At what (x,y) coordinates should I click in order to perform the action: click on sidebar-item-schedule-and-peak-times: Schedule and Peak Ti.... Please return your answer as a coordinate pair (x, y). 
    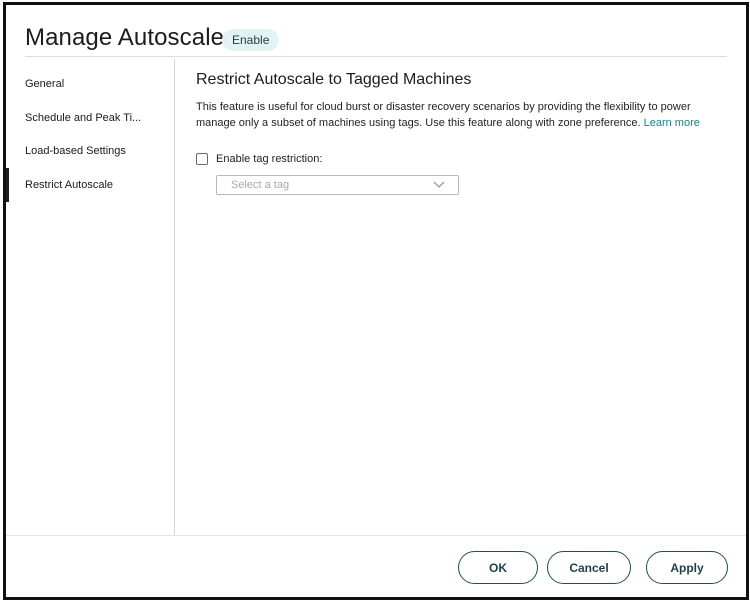
    Looking at the image, I should click on (90, 118).